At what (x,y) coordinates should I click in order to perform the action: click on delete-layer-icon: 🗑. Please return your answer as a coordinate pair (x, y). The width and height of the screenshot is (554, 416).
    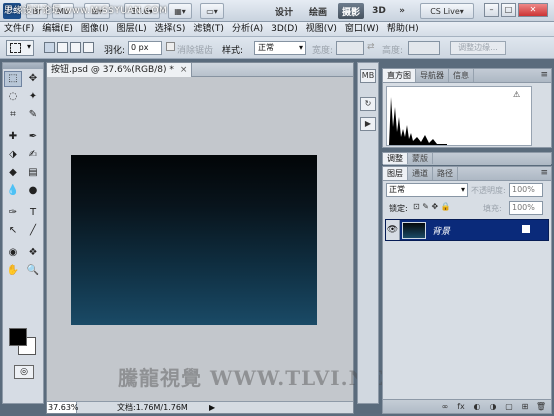
    Looking at the image, I should click on (541, 406).